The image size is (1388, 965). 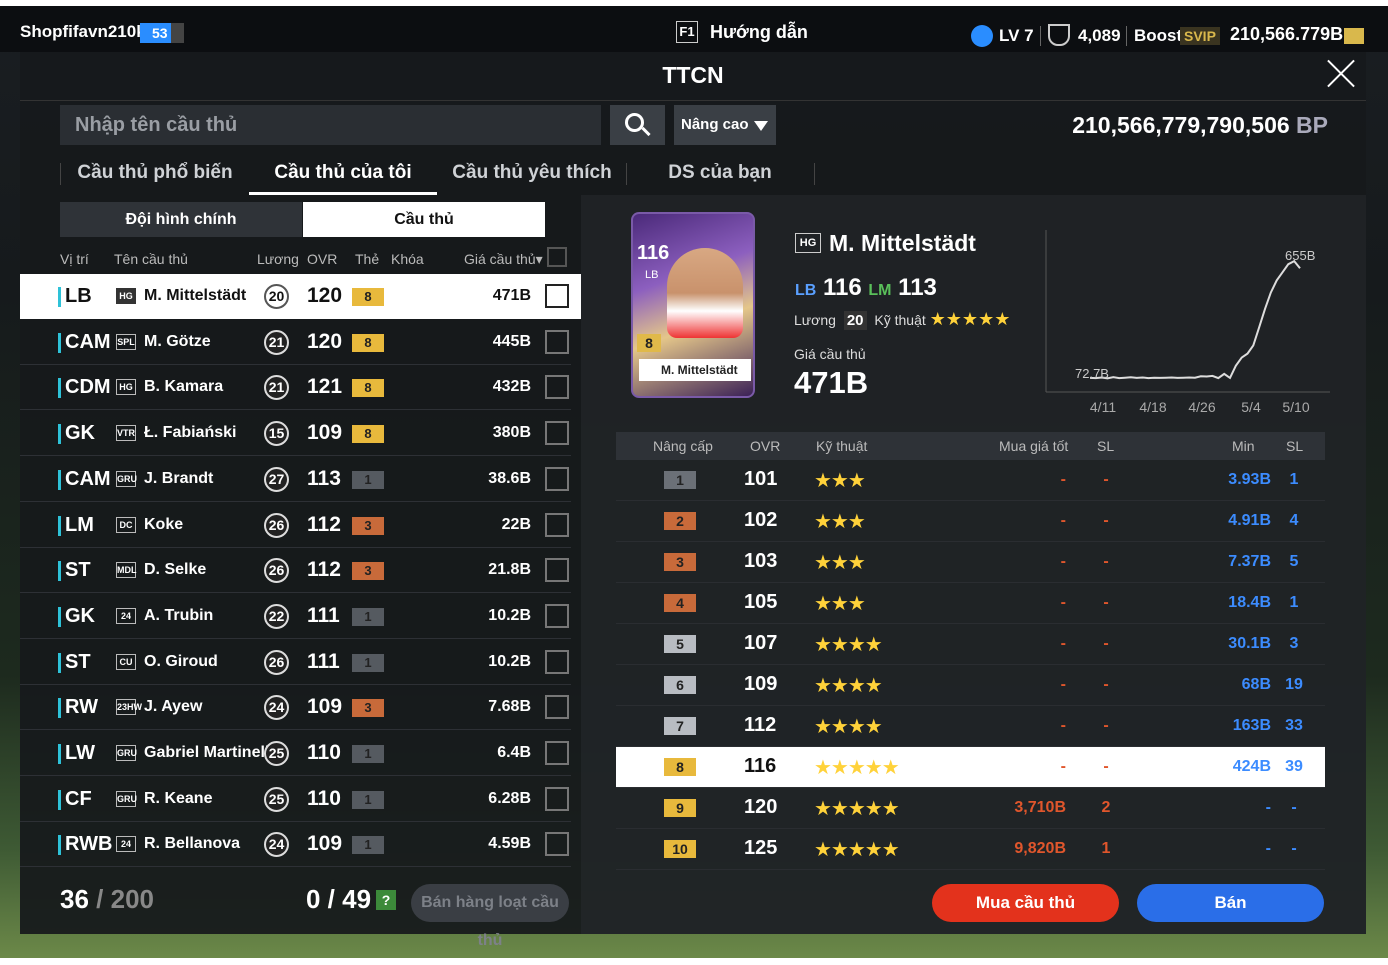 What do you see at coordinates (424, 219) in the screenshot?
I see `subtab-players: Cầu thủ` at bounding box center [424, 219].